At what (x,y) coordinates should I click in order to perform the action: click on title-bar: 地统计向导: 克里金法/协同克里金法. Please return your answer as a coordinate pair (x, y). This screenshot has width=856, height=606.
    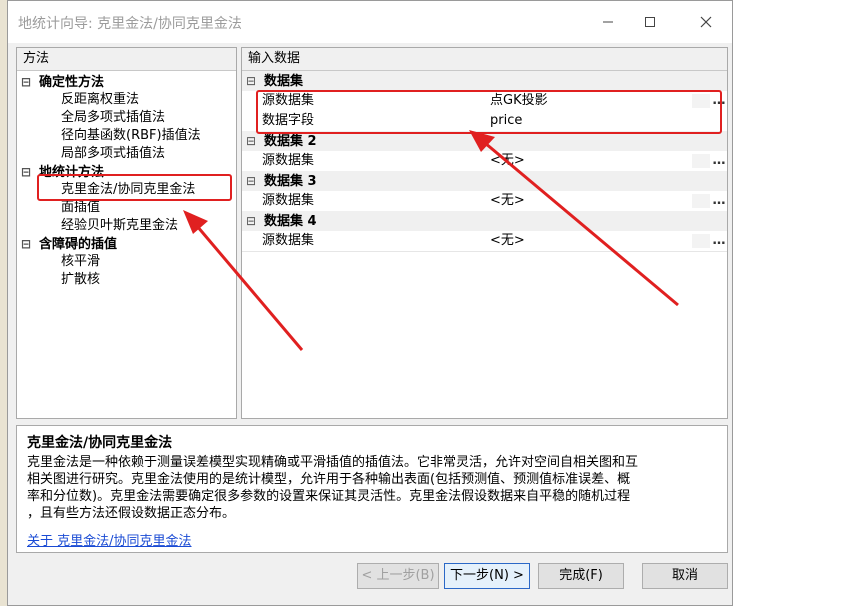
    Looking at the image, I should click on (370, 22).